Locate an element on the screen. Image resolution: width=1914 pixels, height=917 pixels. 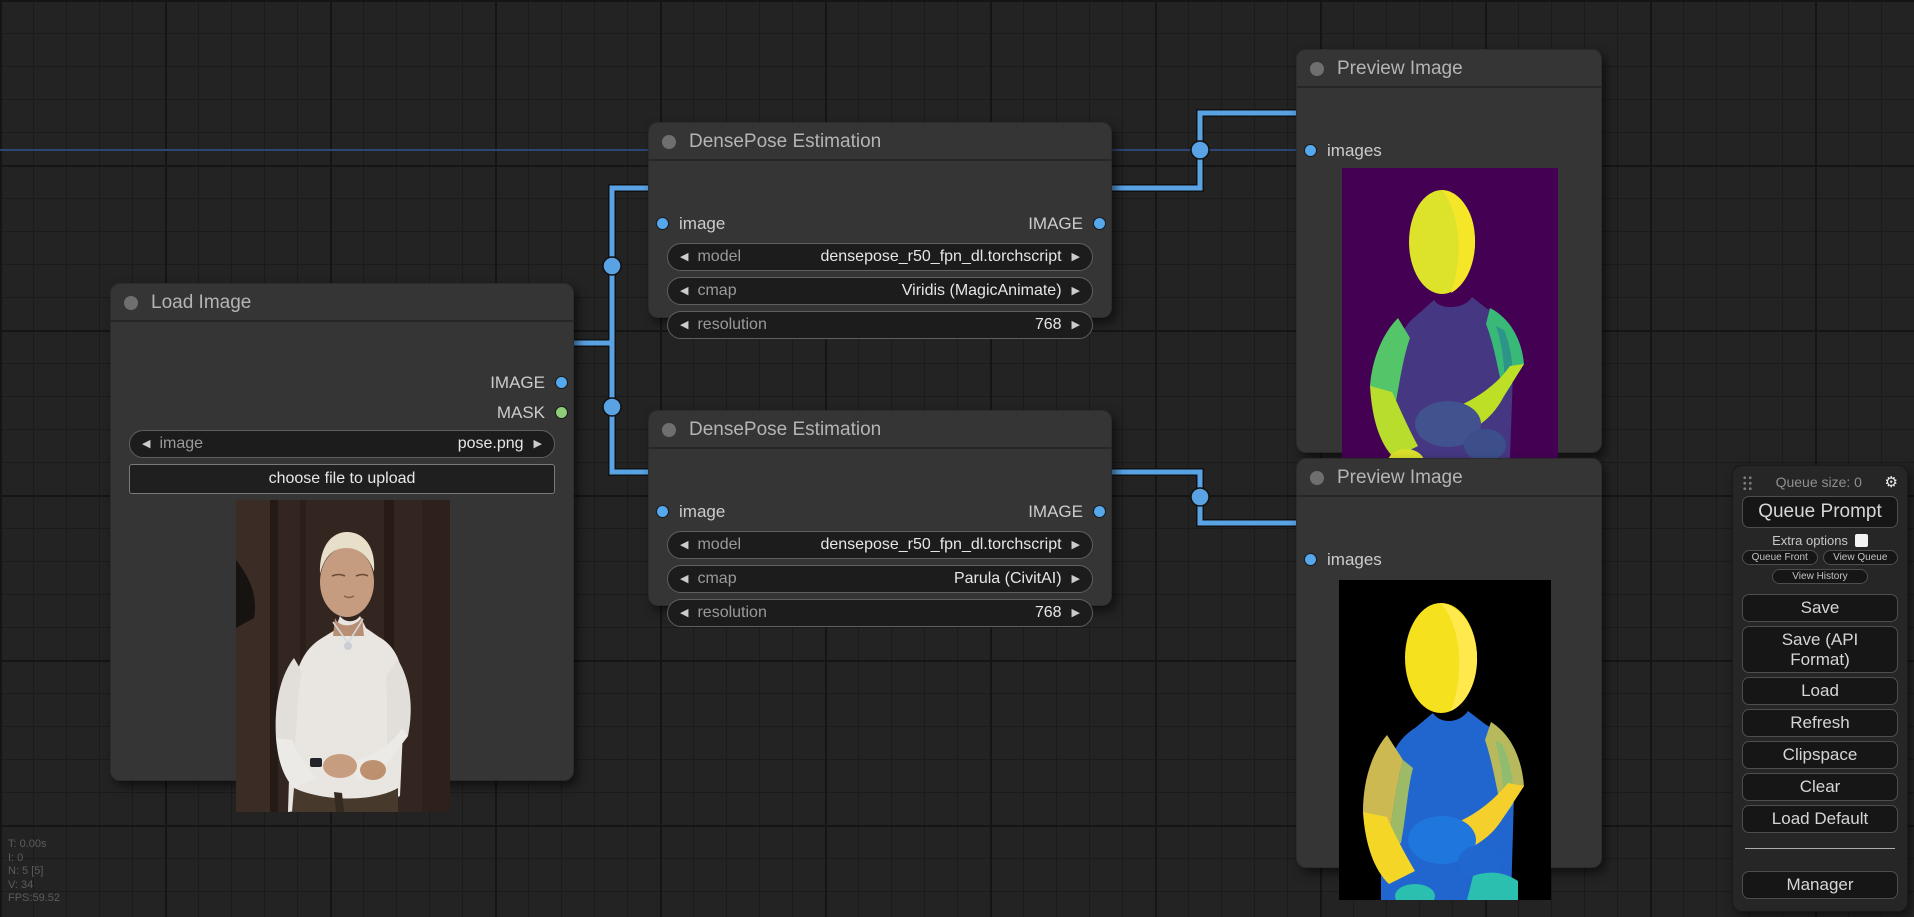
densepose-viridis-result-image is located at coordinates (1450, 327).